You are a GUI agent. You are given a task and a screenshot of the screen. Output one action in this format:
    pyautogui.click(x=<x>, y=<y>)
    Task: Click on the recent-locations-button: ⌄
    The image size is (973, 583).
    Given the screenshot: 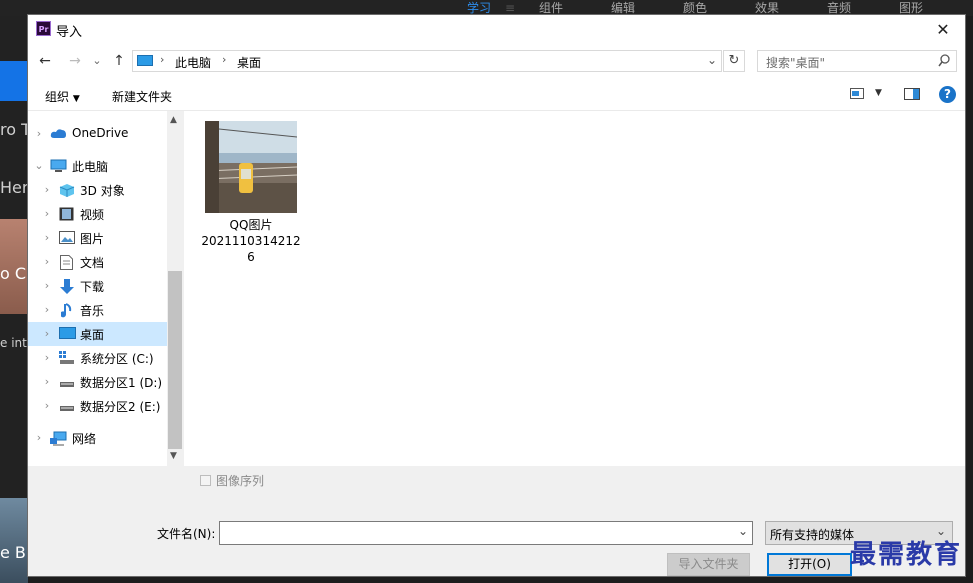 What is the action you would take?
    pyautogui.click(x=97, y=61)
    